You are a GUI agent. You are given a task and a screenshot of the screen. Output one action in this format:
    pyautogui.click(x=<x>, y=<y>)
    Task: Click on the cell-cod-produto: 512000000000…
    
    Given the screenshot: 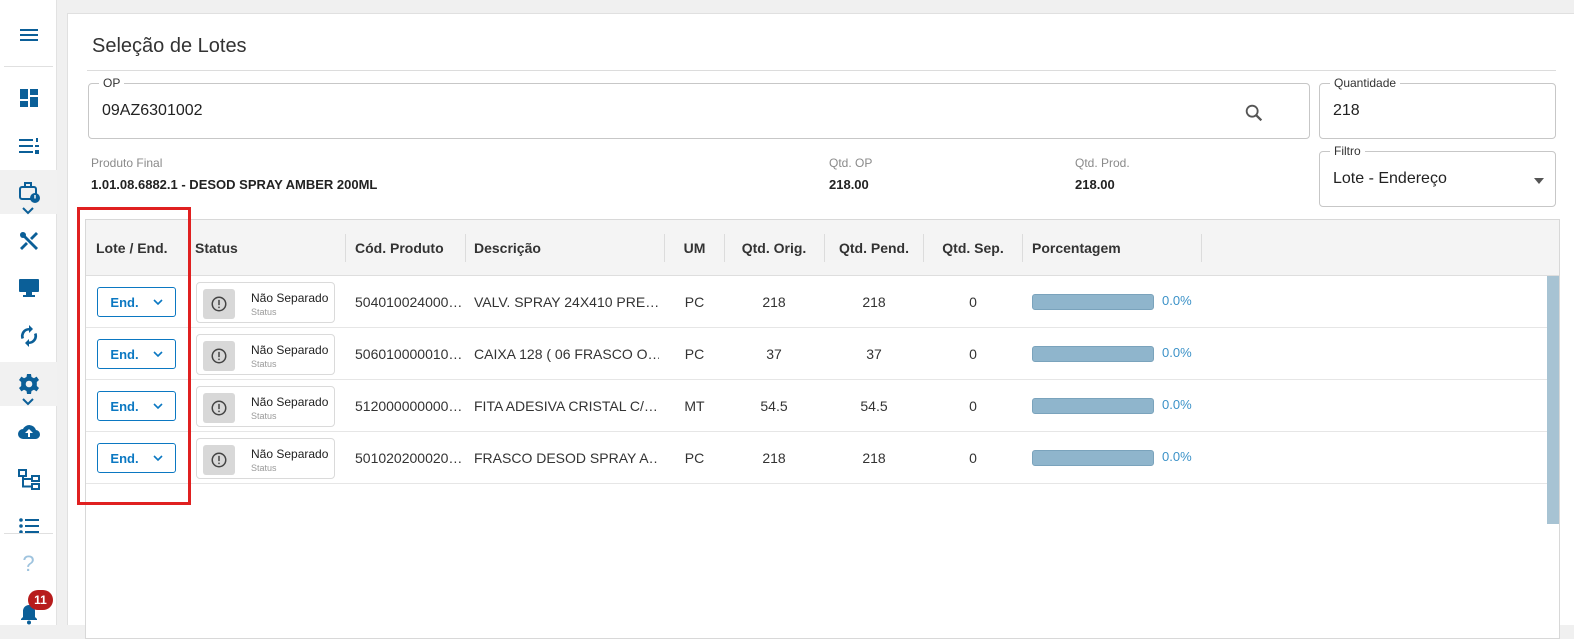 What is the action you would take?
    pyautogui.click(x=408, y=405)
    